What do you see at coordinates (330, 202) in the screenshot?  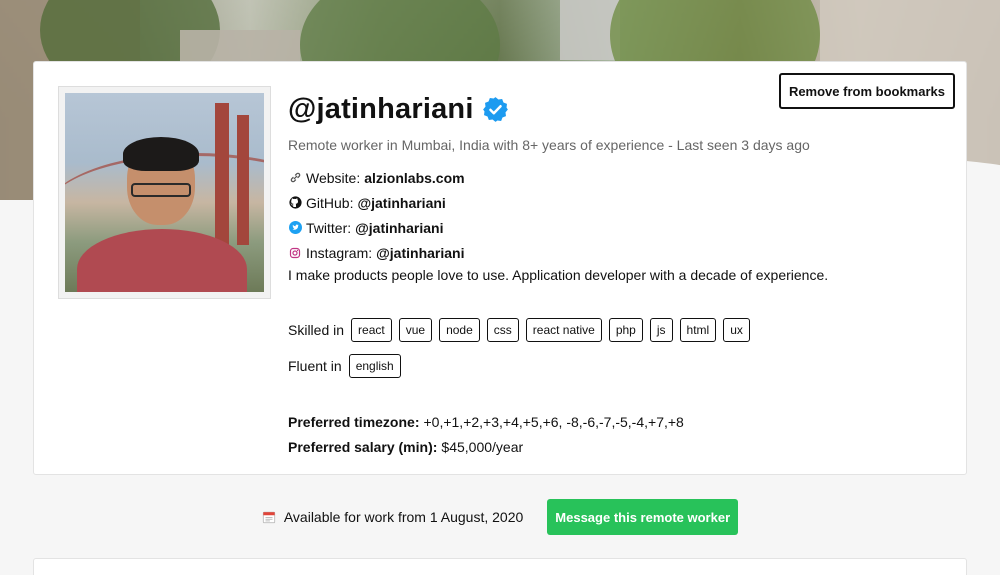 I see `github-label: GitHub:` at bounding box center [330, 202].